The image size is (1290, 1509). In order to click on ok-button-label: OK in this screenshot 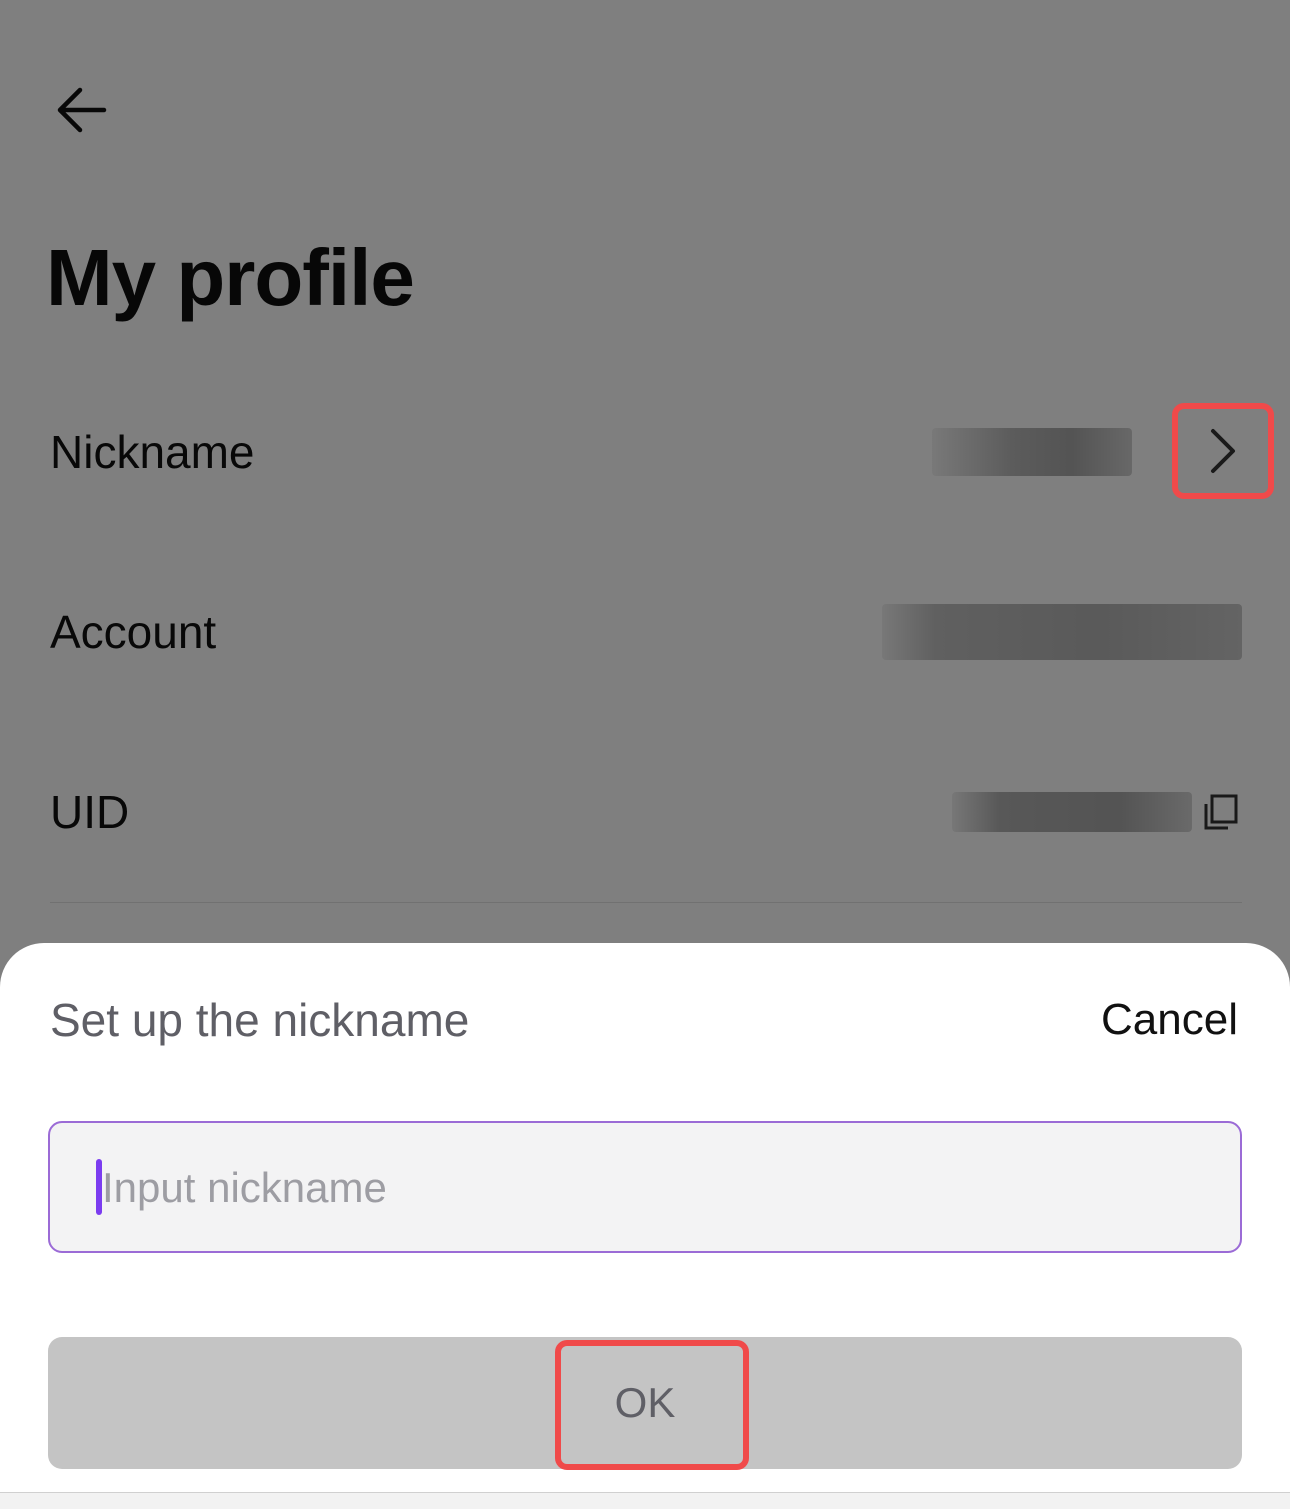, I will do `click(645, 1402)`.